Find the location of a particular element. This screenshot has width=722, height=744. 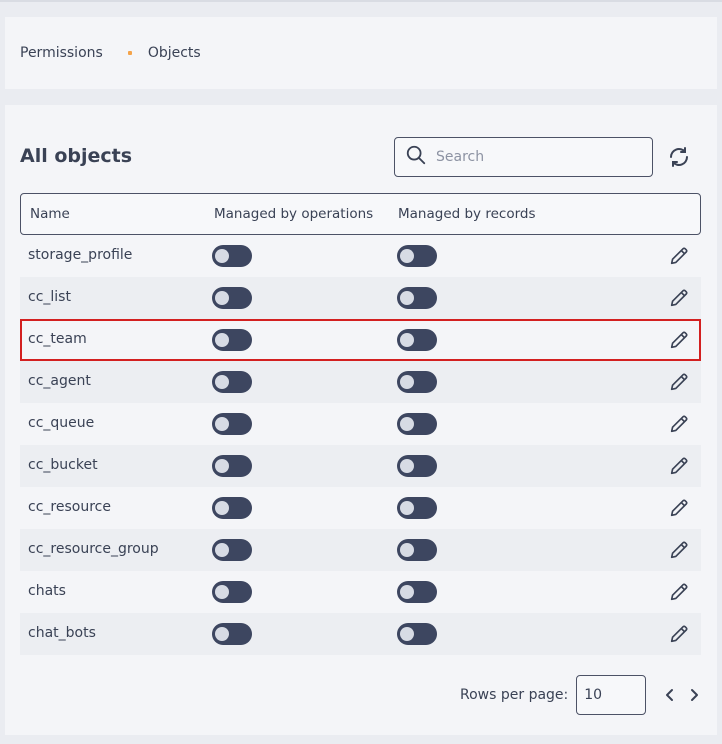

table-row: storage_profile is located at coordinates (360, 256).